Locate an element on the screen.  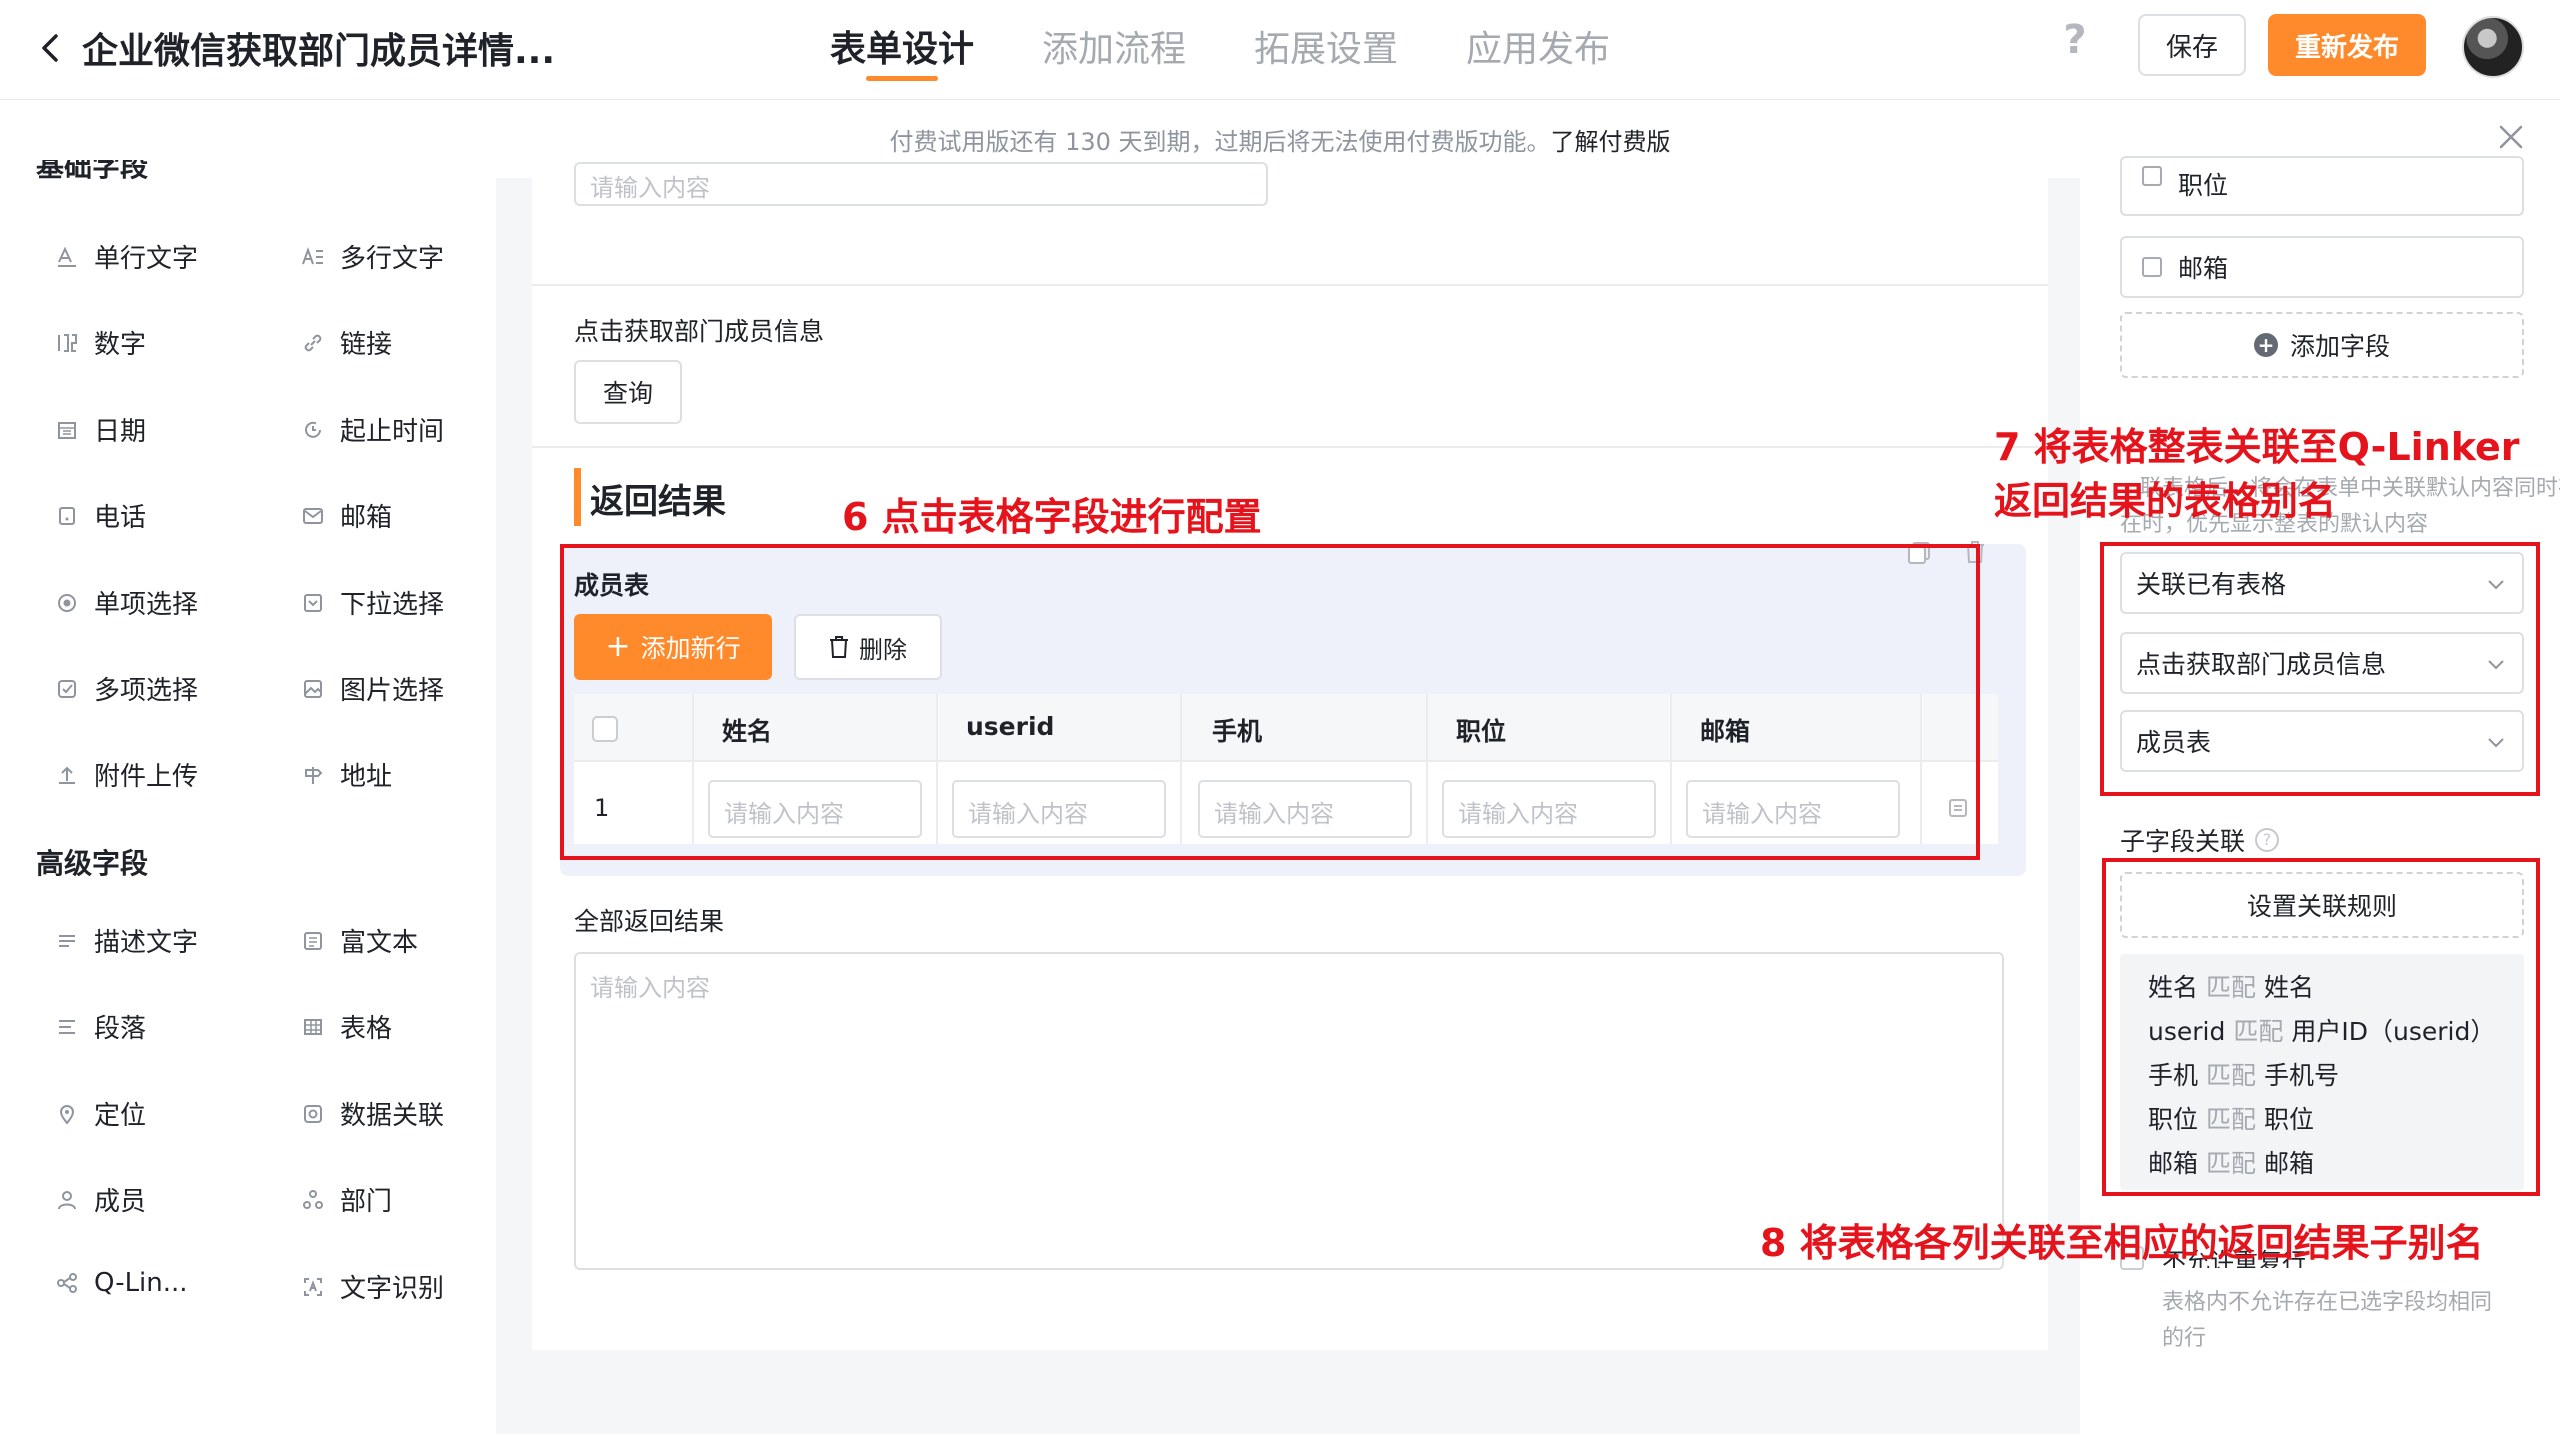
query-button: 查询 is located at coordinates (628, 392).